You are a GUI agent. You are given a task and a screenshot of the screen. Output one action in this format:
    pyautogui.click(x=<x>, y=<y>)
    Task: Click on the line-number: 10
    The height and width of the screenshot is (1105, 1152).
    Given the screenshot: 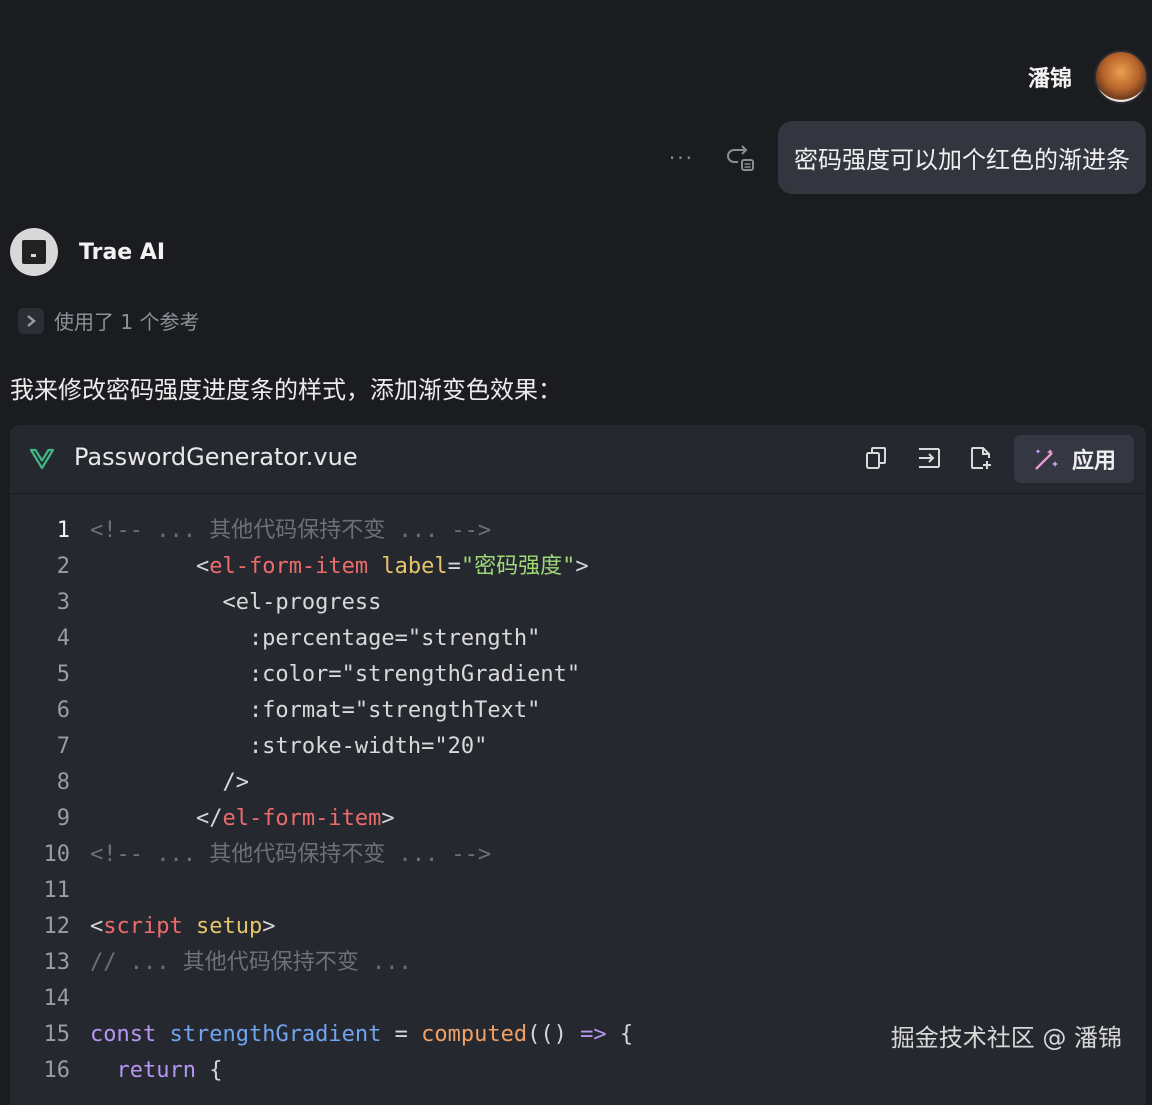 What is the action you would take?
    pyautogui.click(x=57, y=854)
    